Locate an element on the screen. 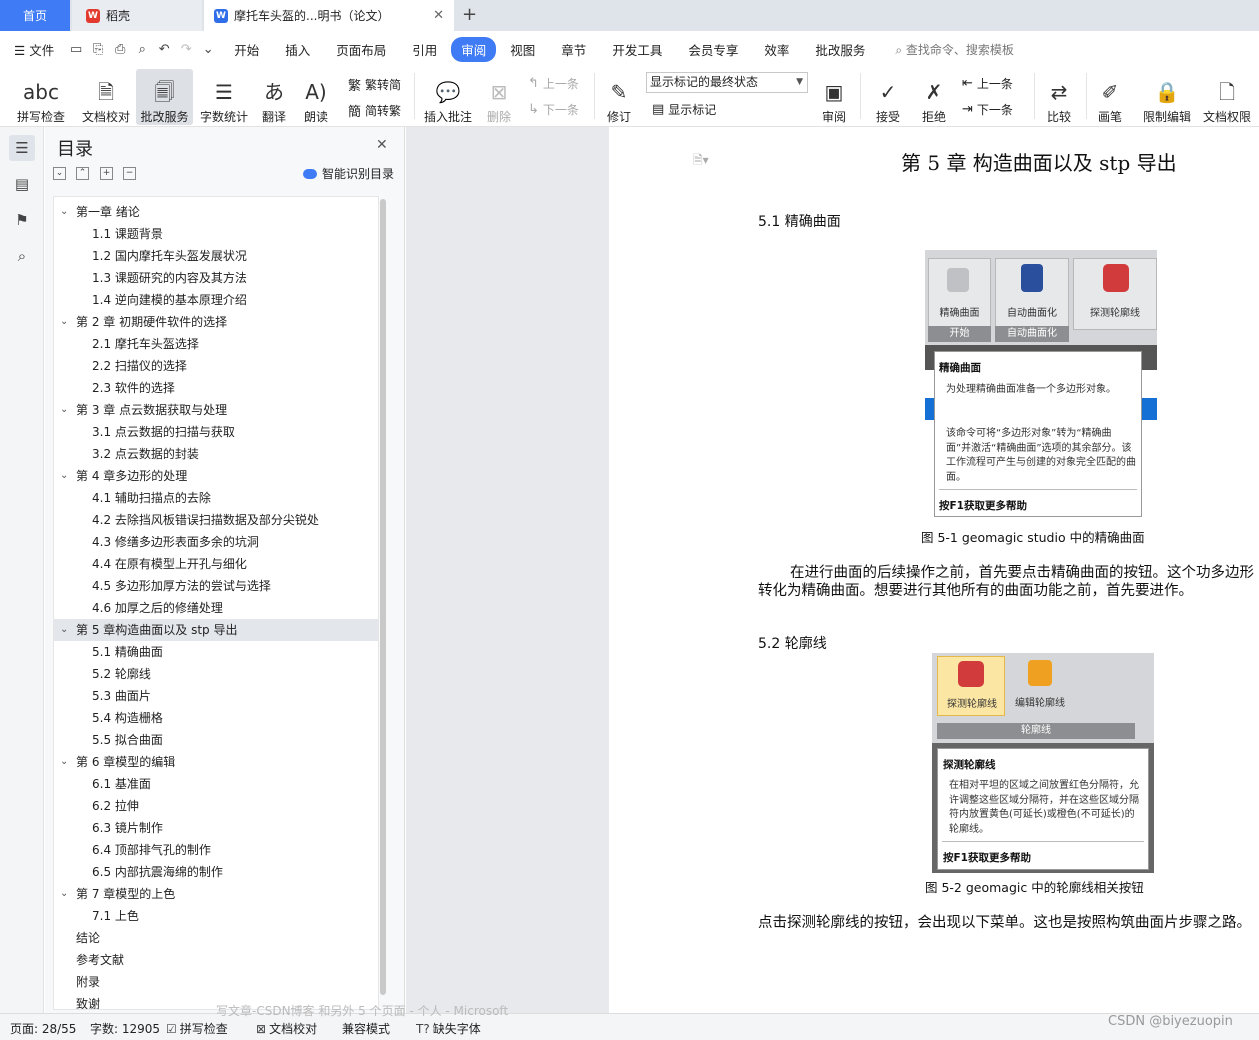 The image size is (1259, 1040). menu-references: 引用 is located at coordinates (424, 49).